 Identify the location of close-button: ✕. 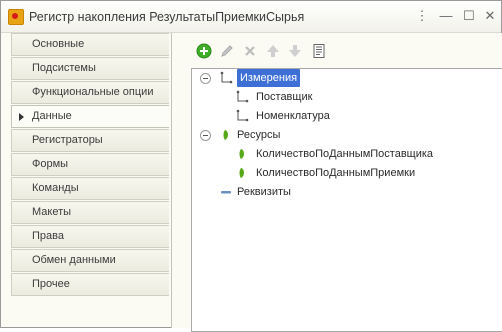
(490, 16).